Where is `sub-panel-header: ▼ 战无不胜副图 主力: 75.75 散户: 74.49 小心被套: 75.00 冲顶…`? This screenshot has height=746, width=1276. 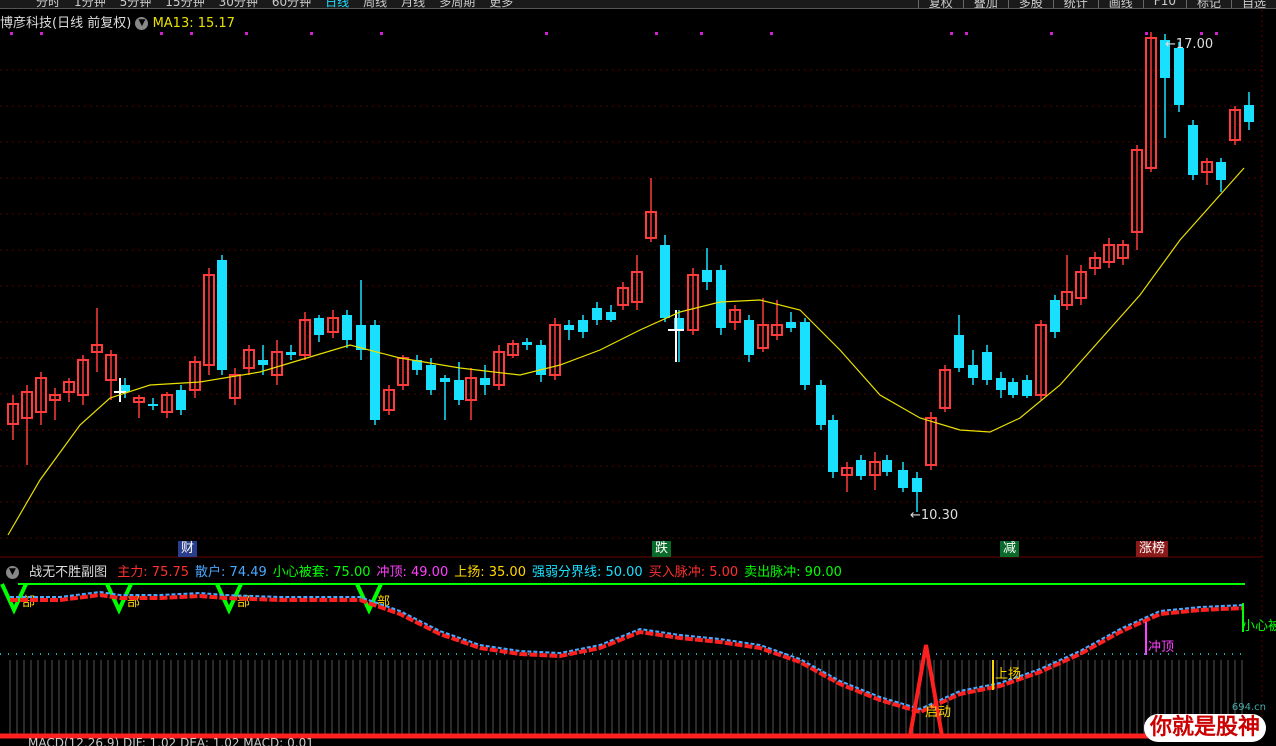
sub-panel-header: ▼ 战无不胜副图 主力: 75.75 散户: 74.49 小心被套: 75.00 冲顶… is located at coordinates (430, 570).